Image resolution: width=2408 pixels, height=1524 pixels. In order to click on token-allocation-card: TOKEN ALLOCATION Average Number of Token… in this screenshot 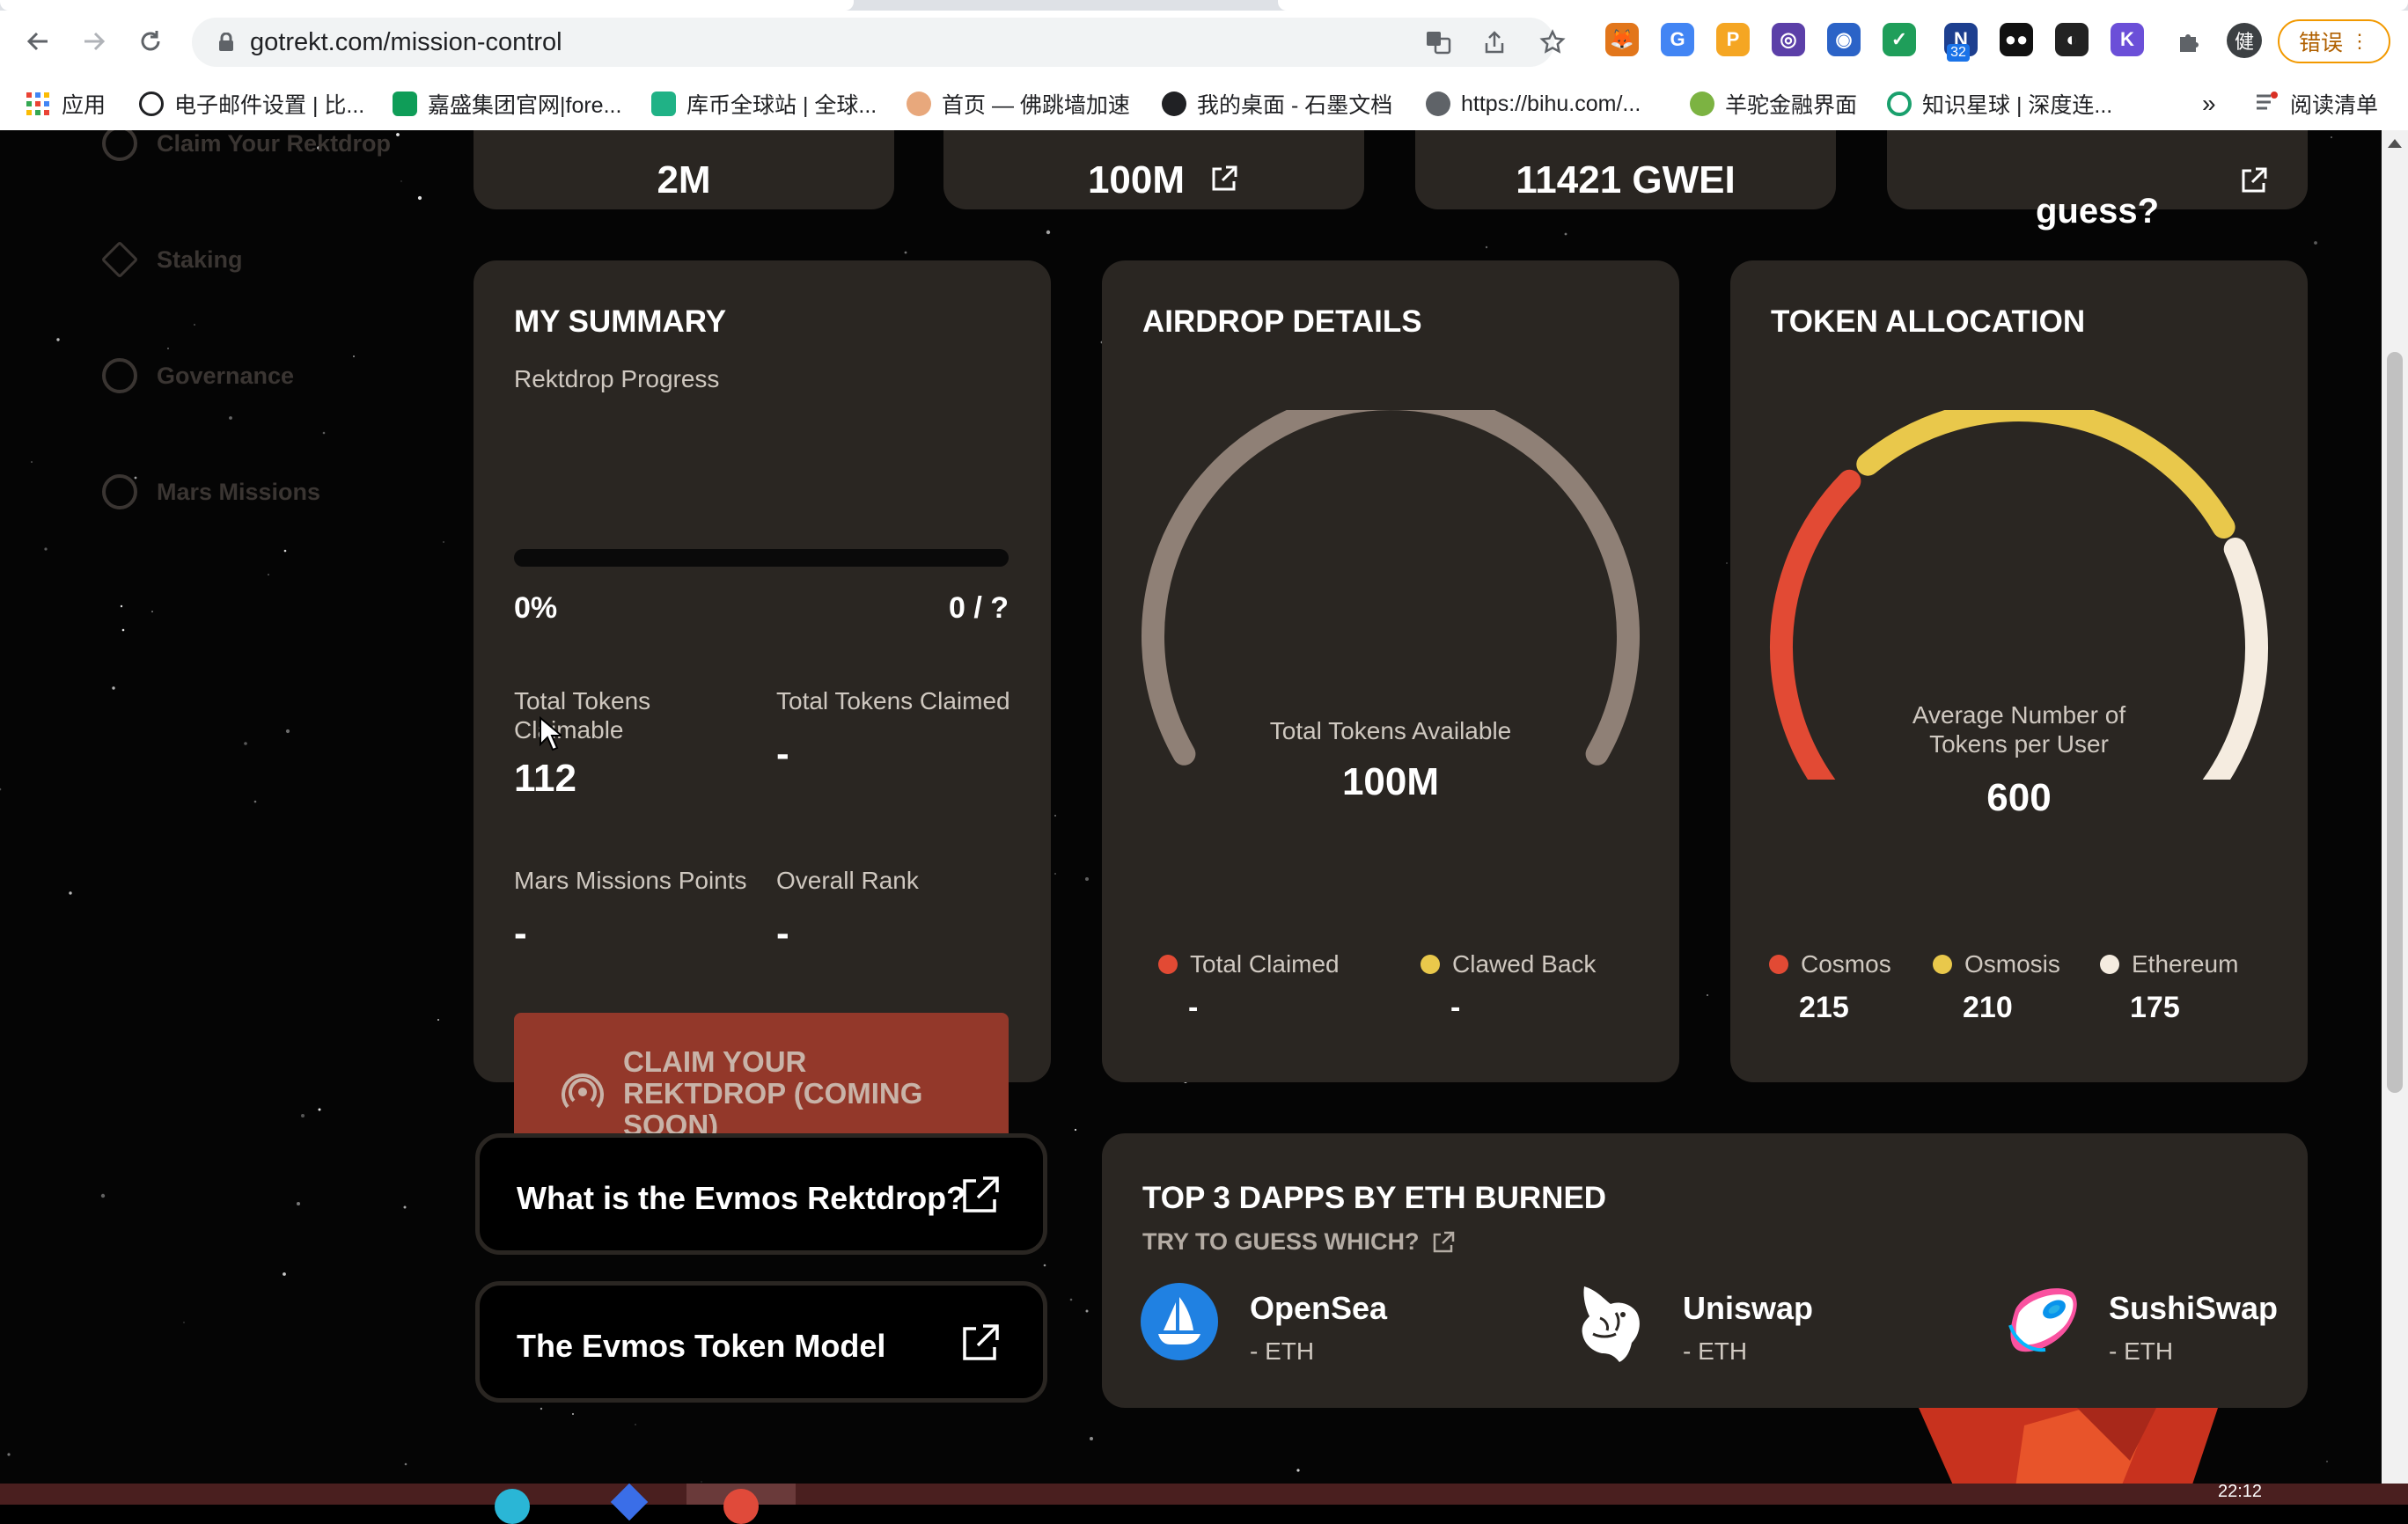, I will do `click(2019, 671)`.